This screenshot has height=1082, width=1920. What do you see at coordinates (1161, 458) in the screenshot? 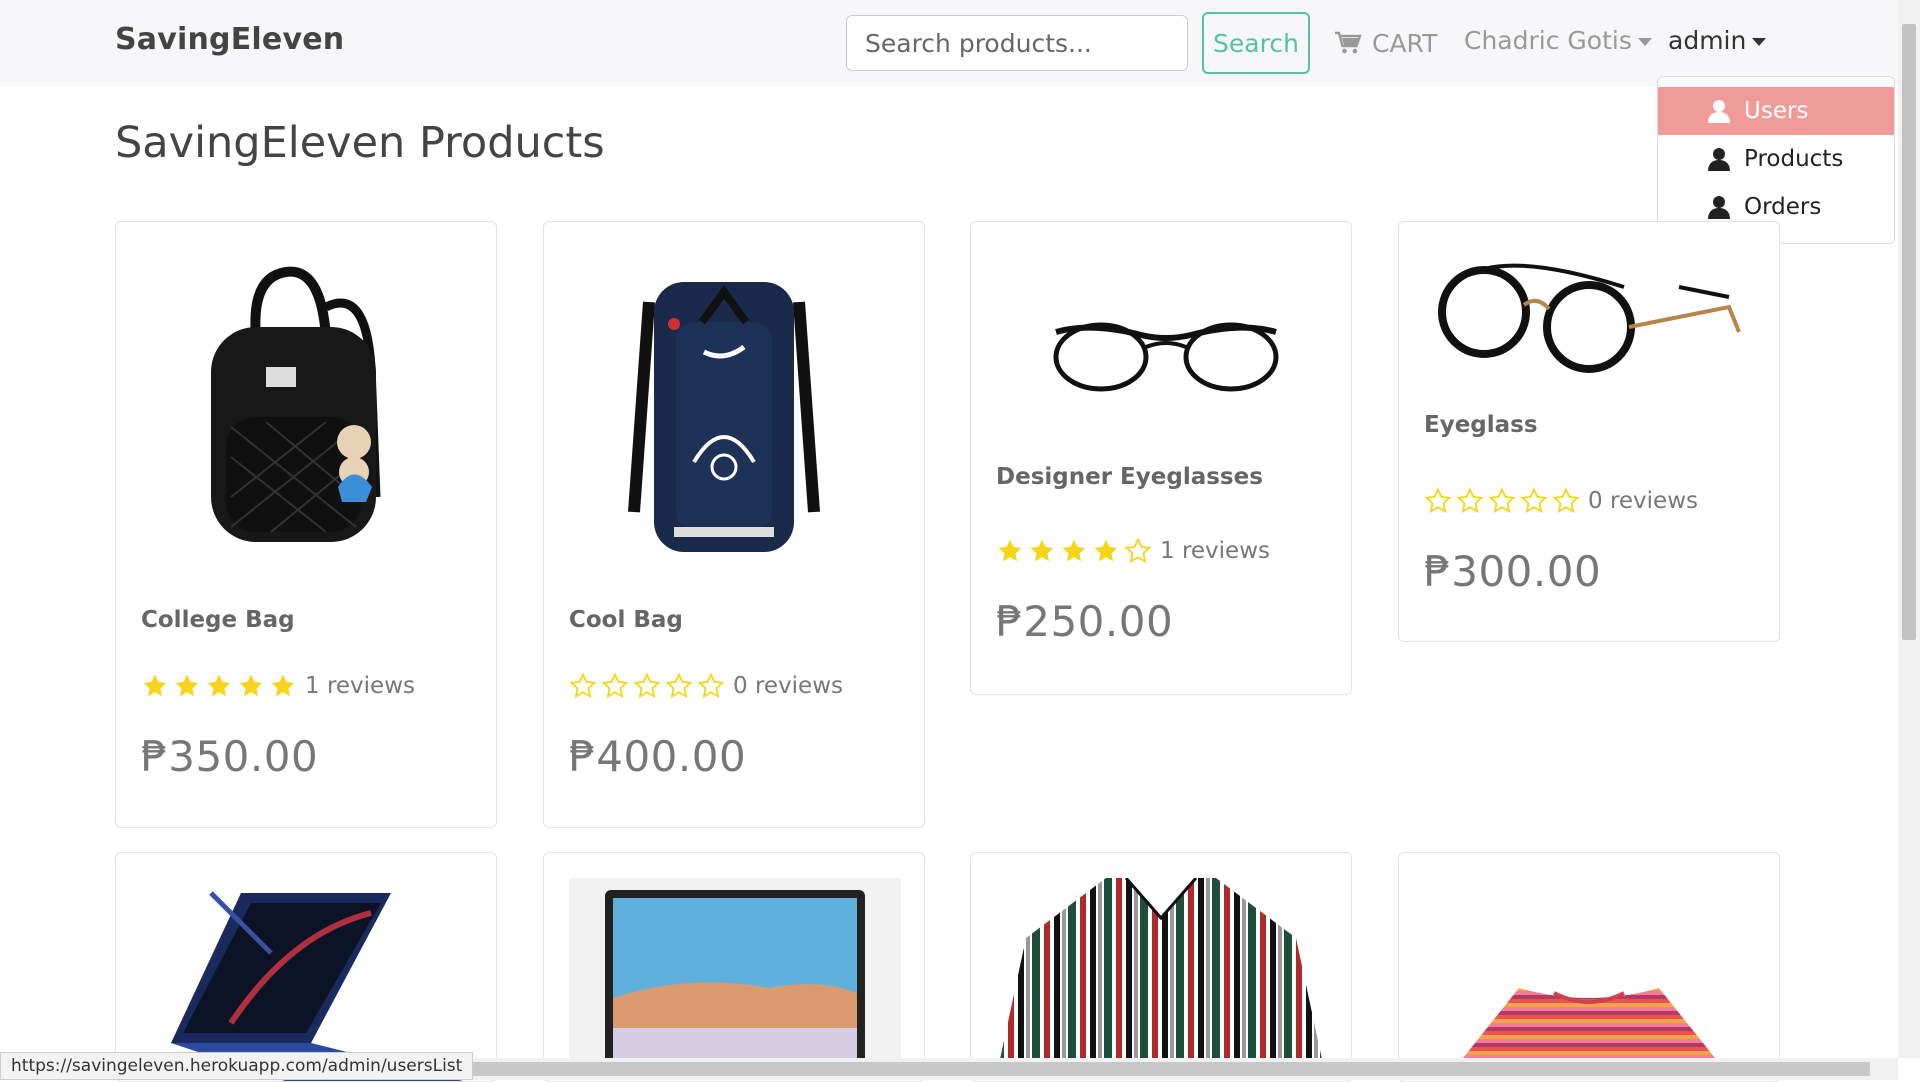
I see `product-card: Designer Eyeglasses 1 reviews ₱250.00` at bounding box center [1161, 458].